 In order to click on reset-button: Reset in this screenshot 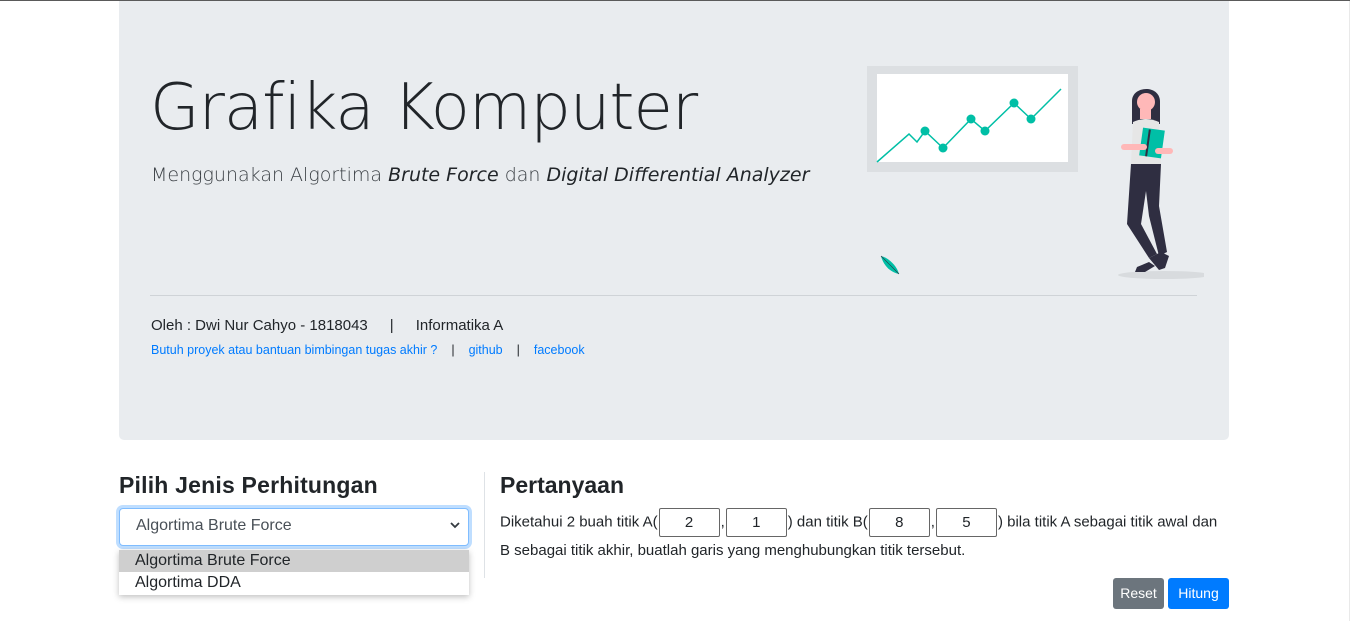, I will do `click(1138, 593)`.